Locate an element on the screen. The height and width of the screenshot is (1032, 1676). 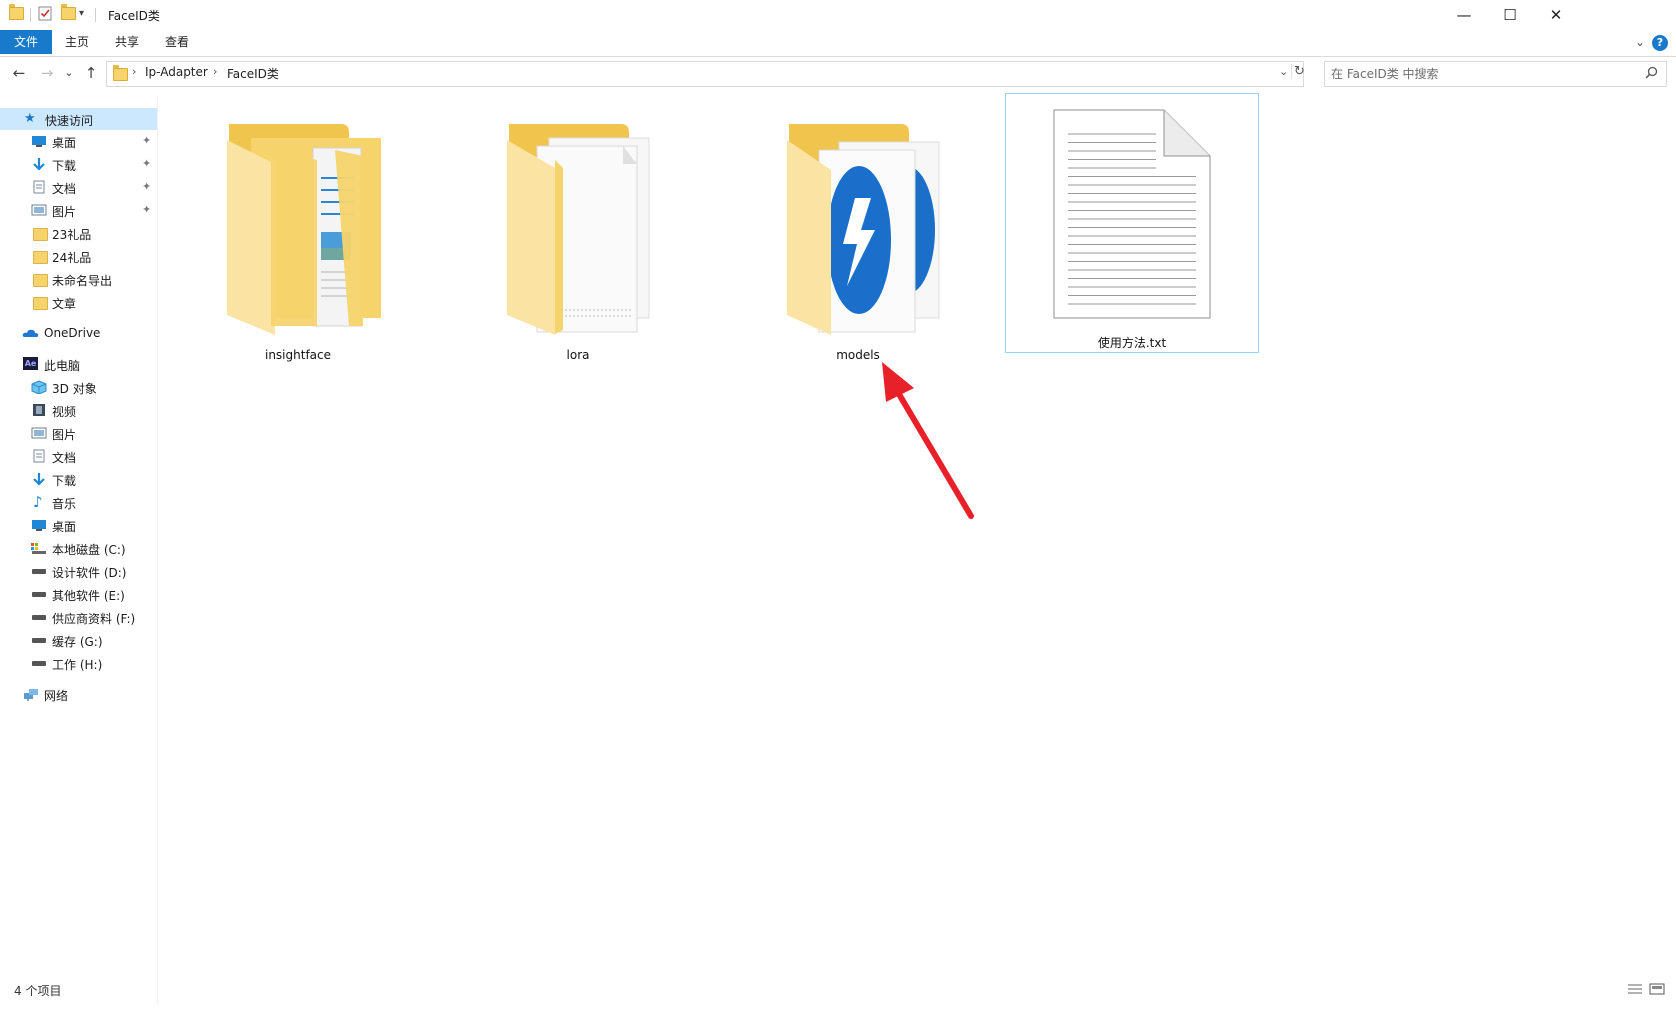
nav-item-pictures-pc: 图片 is located at coordinates (78, 433).